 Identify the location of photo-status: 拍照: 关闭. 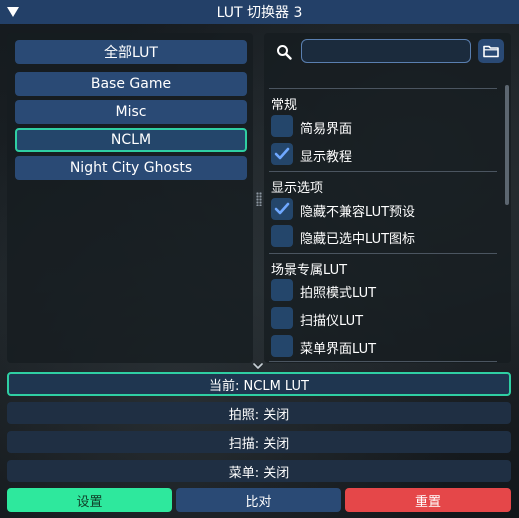
(259, 413).